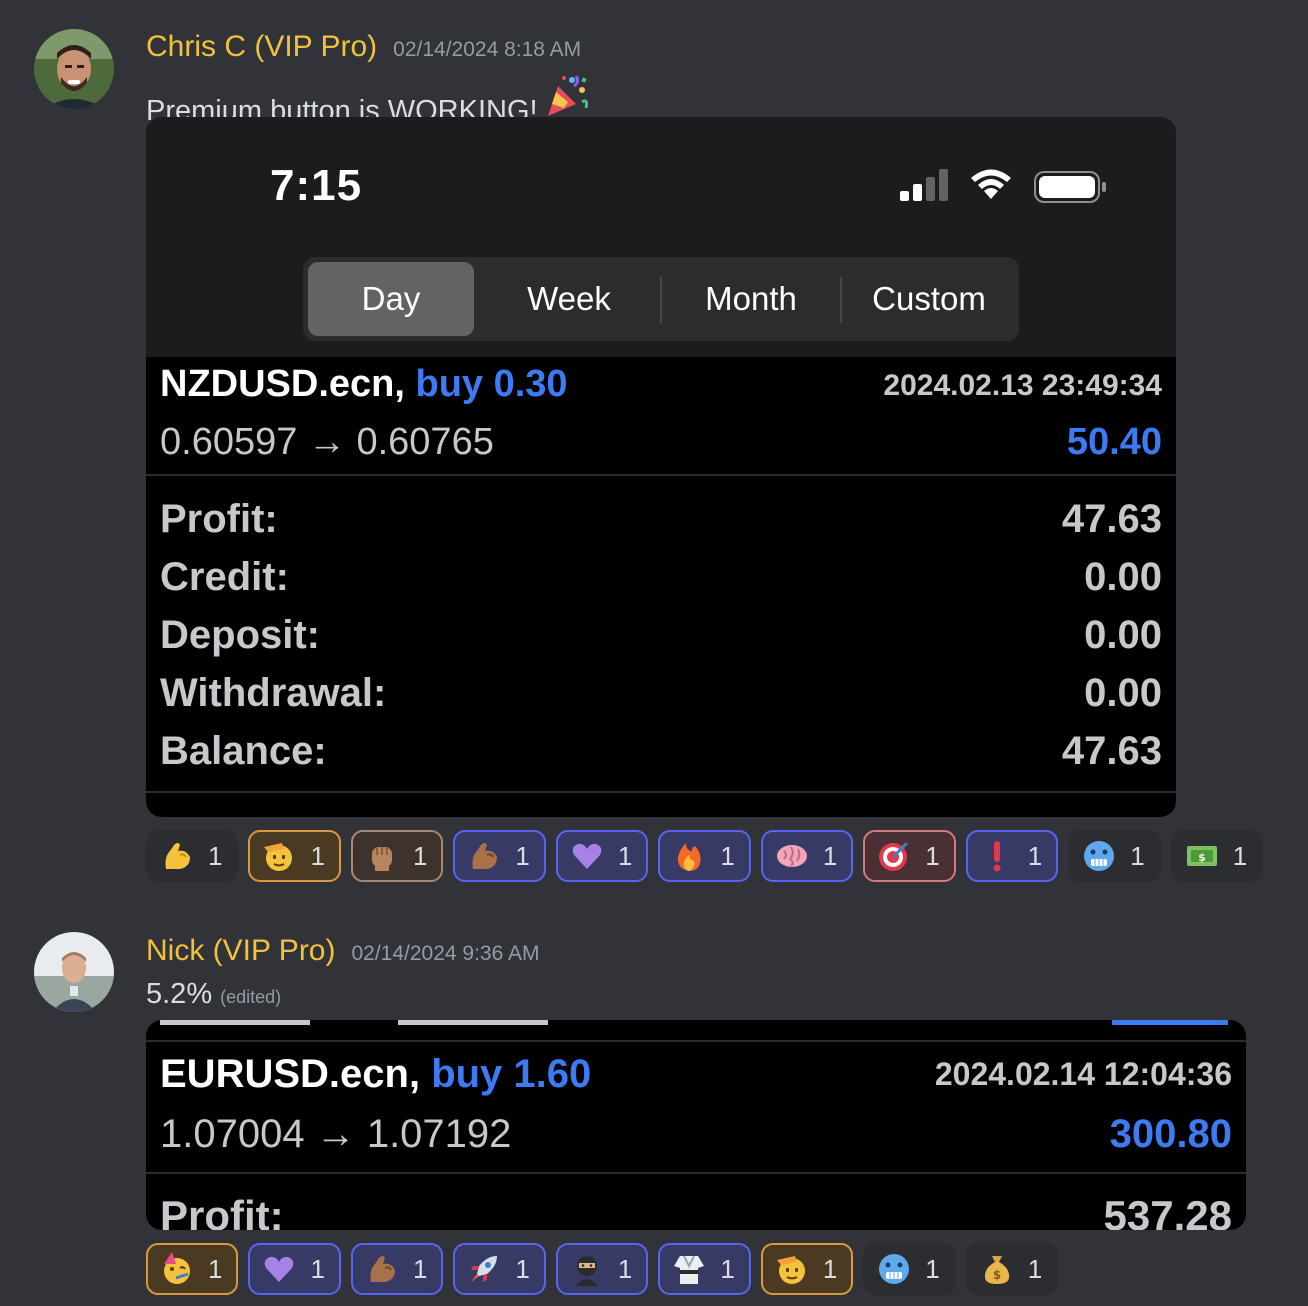 This screenshot has height=1306, width=1308. What do you see at coordinates (1012, 1269) in the screenshot?
I see `reaction-money-bag: $ 1` at bounding box center [1012, 1269].